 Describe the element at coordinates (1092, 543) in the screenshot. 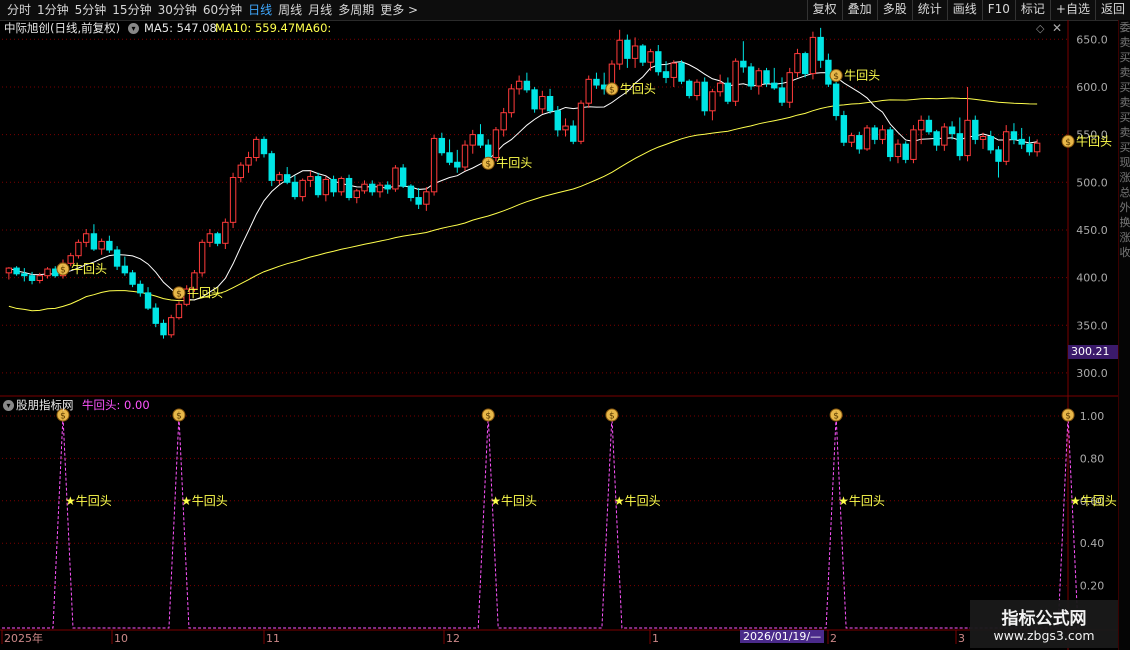

I see `indicator-axis-label: 0.40` at that location.